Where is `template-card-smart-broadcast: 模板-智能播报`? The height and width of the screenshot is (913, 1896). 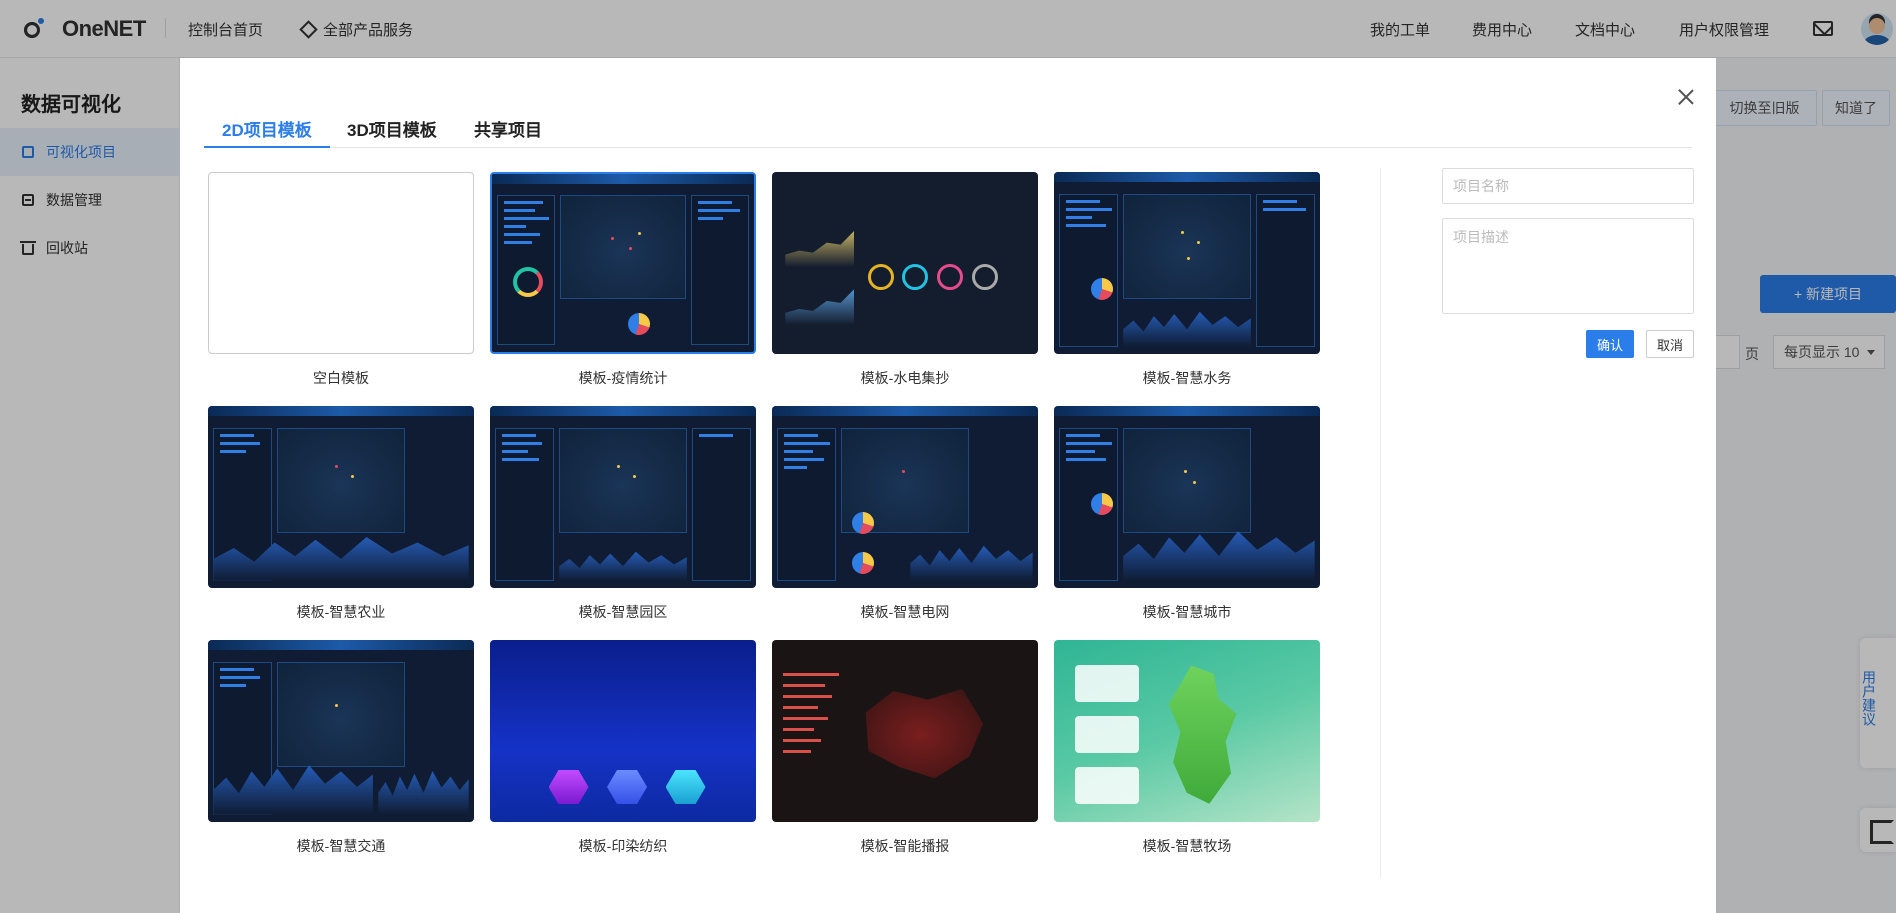
template-card-smart-broadcast: 模板-智能播报 is located at coordinates (905, 748).